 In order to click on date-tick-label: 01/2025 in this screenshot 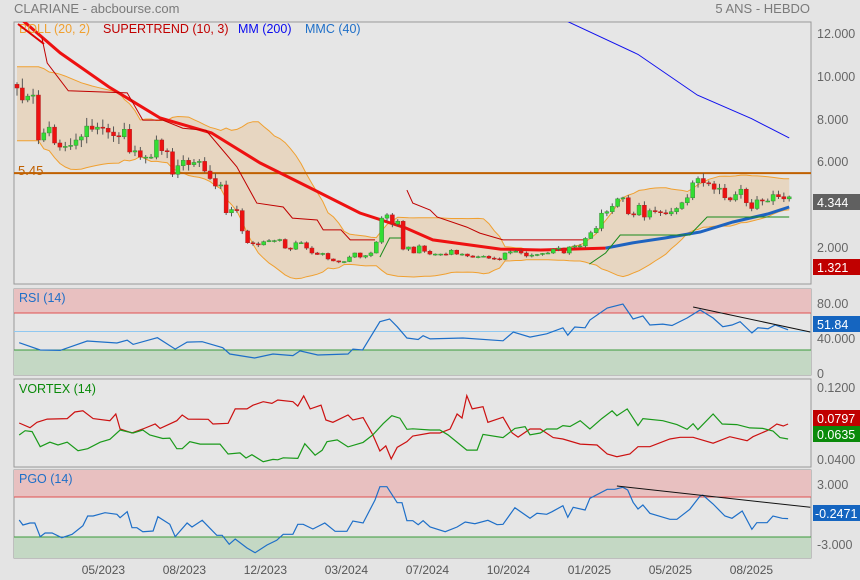, I will do `click(590, 570)`.